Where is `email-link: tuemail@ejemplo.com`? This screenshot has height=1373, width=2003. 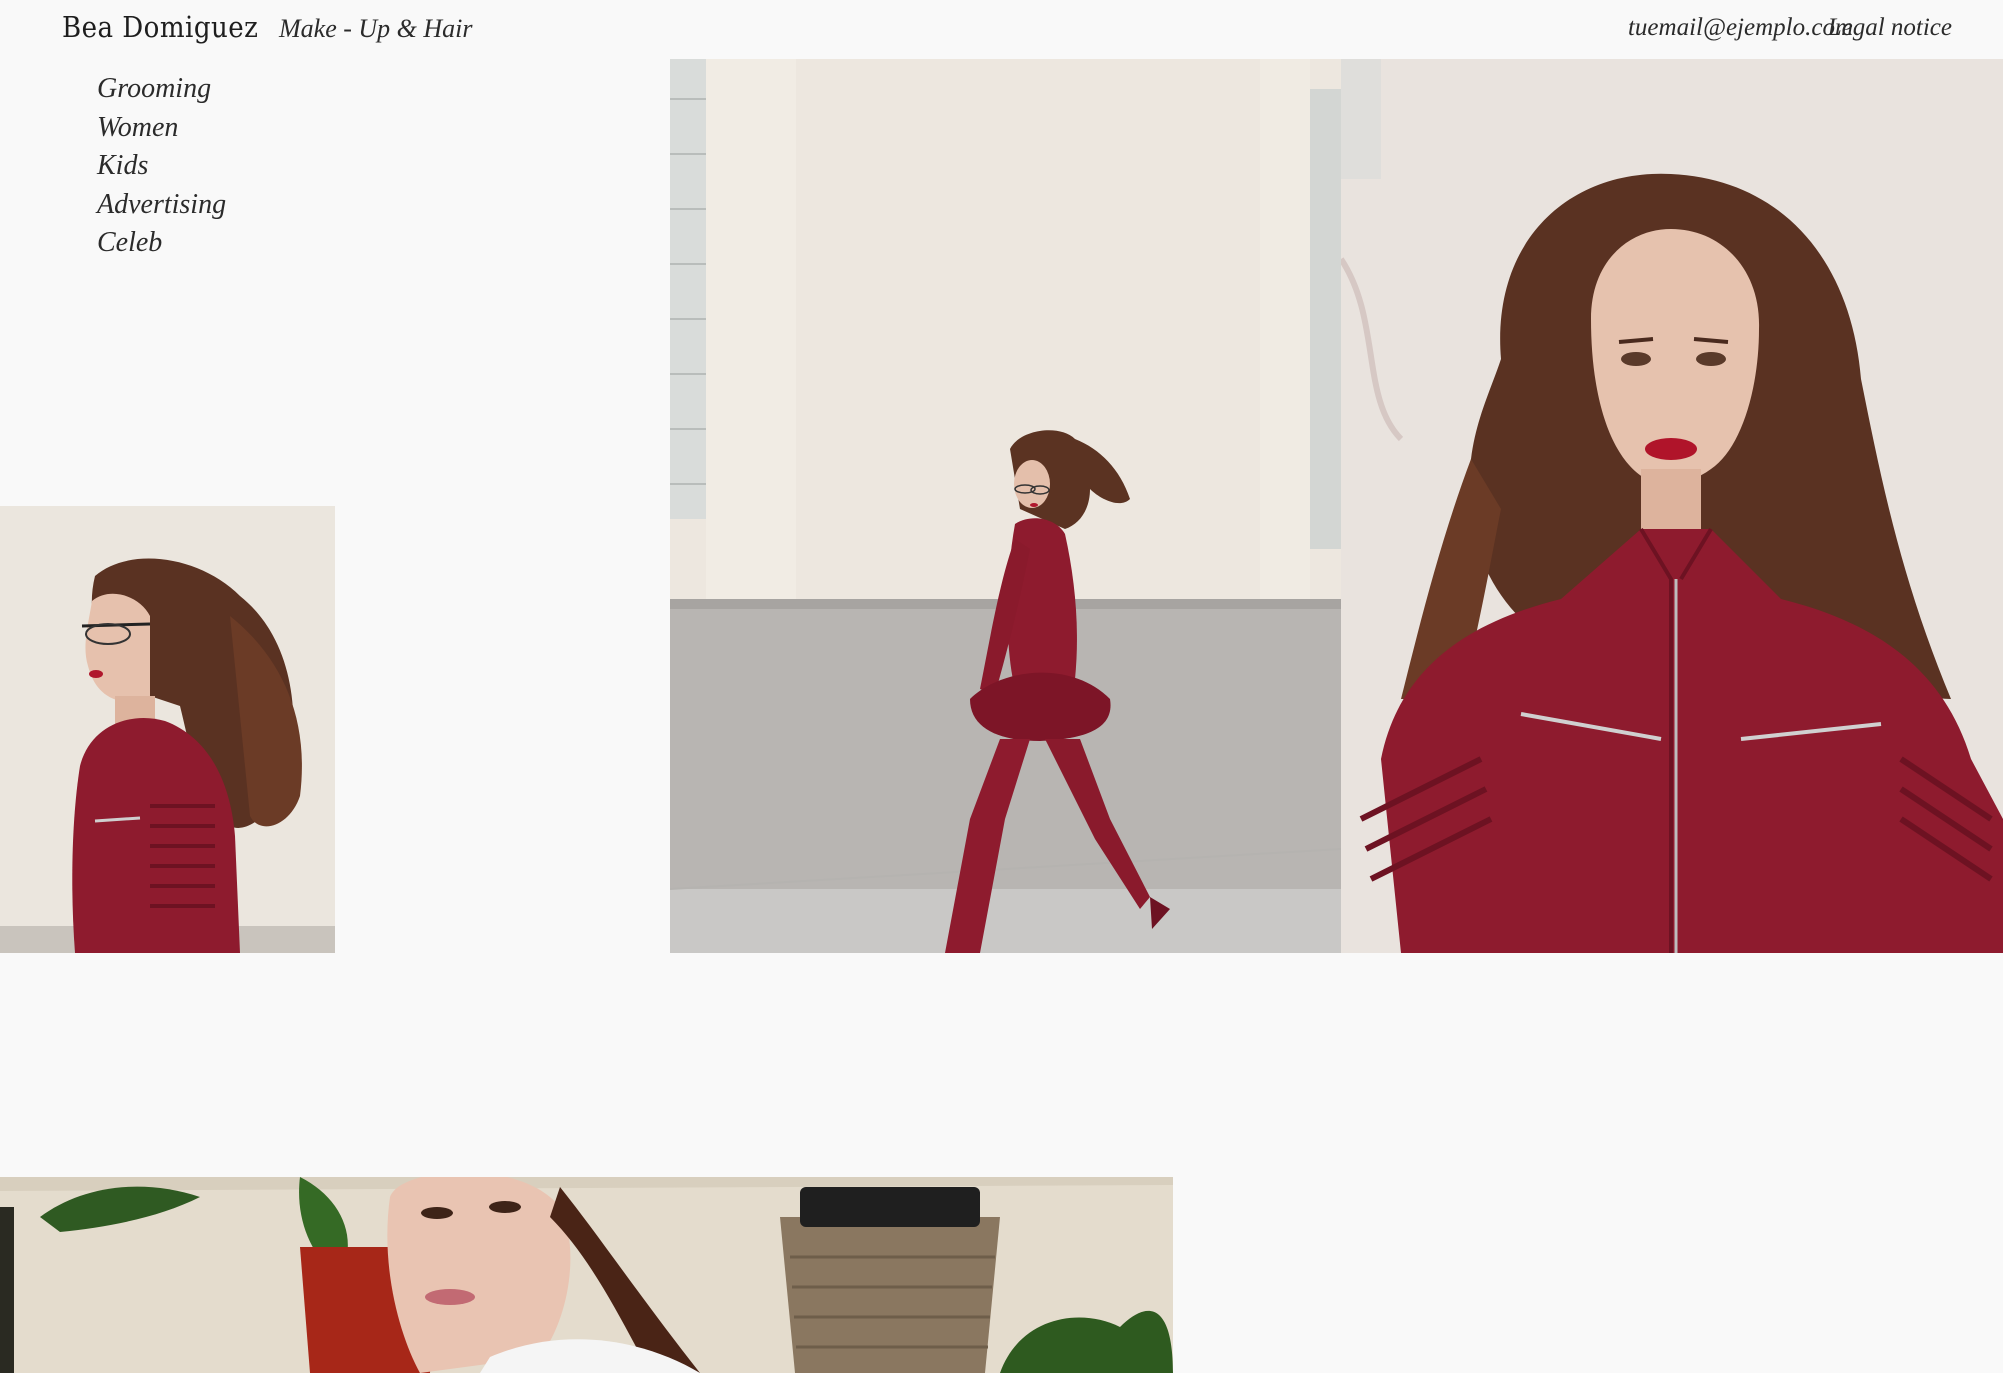
email-link: tuemail@ejemplo.com is located at coordinates (1740, 28).